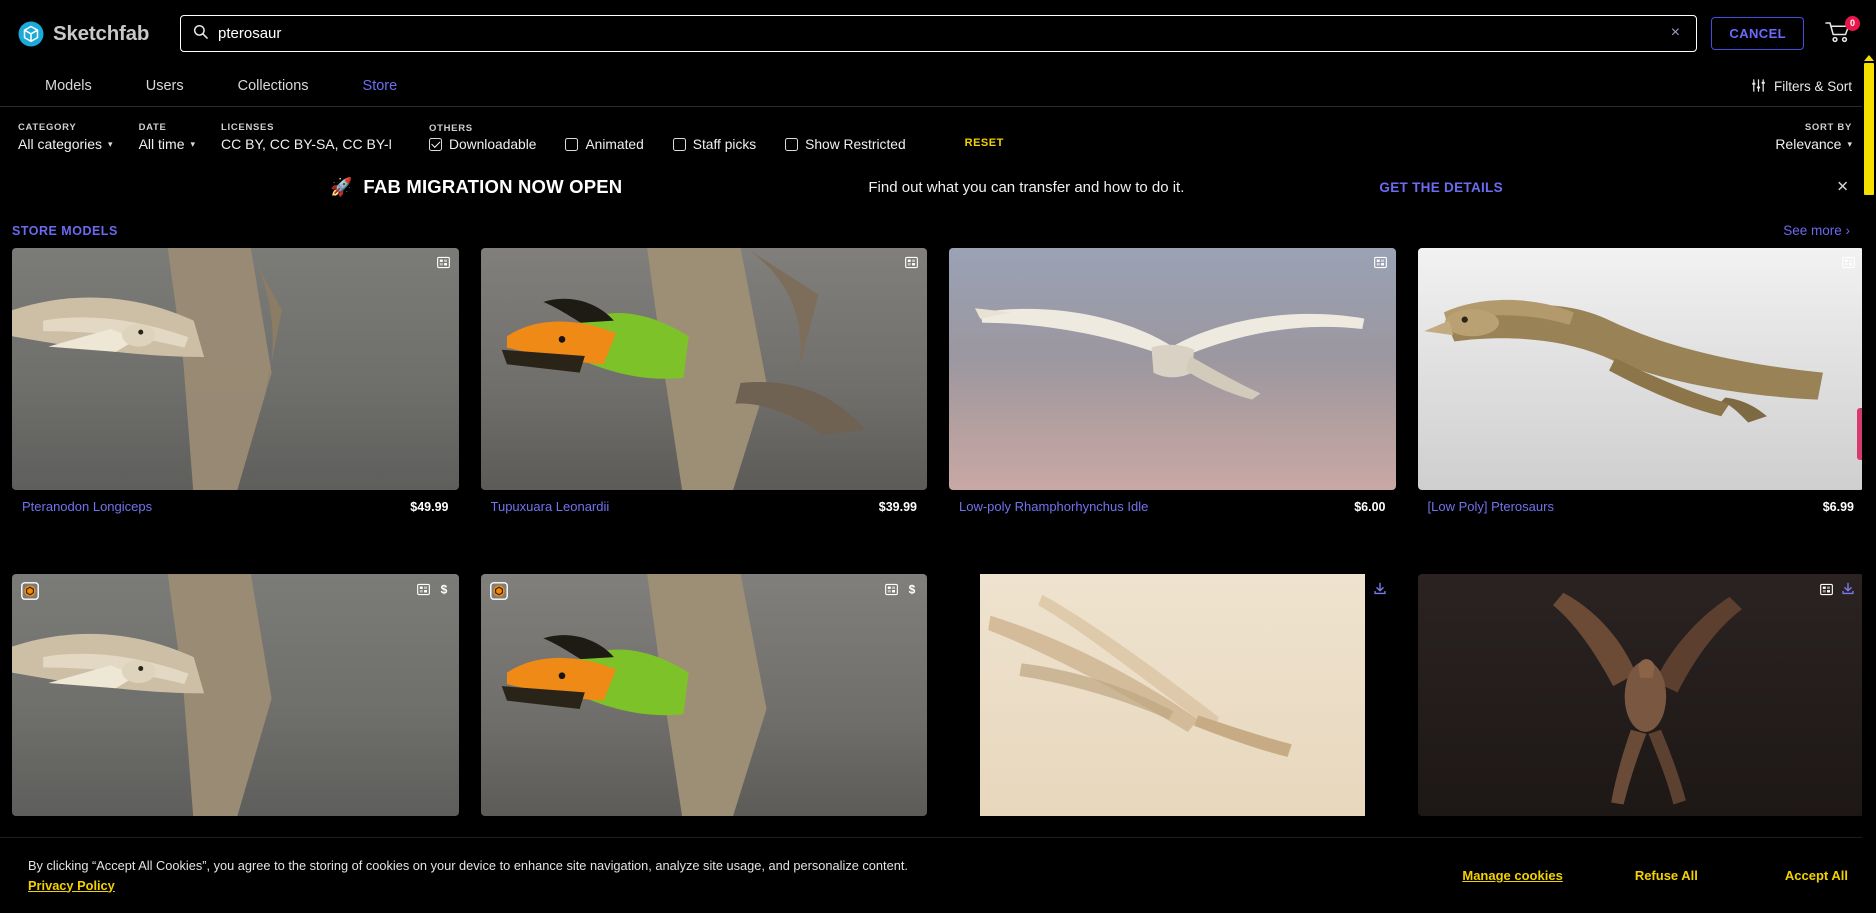  I want to click on model-title: Tupuxuara Leonardii, so click(550, 506).